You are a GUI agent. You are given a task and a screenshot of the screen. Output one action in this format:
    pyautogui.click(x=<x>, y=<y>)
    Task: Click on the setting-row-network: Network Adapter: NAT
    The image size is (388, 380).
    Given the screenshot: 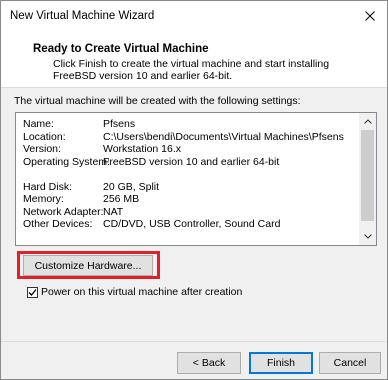 What is the action you would take?
    pyautogui.click(x=190, y=212)
    